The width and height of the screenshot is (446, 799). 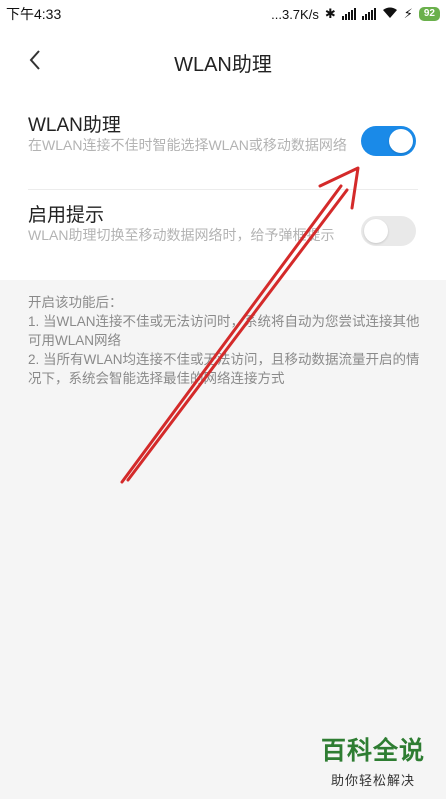 I want to click on page-title: WLAN助理, so click(x=223, y=65).